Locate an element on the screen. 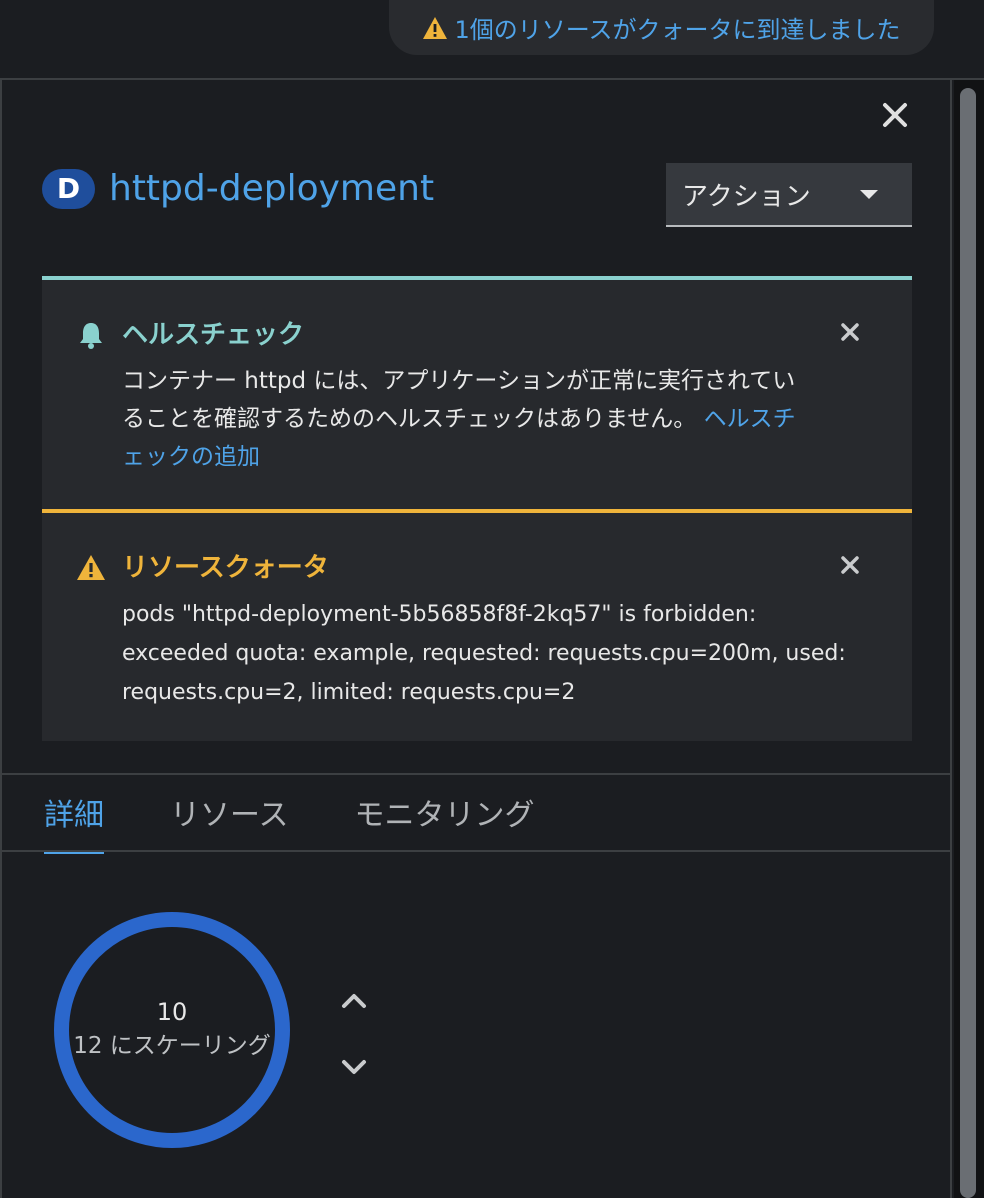  tab-details: 詳細 is located at coordinates (74, 822).